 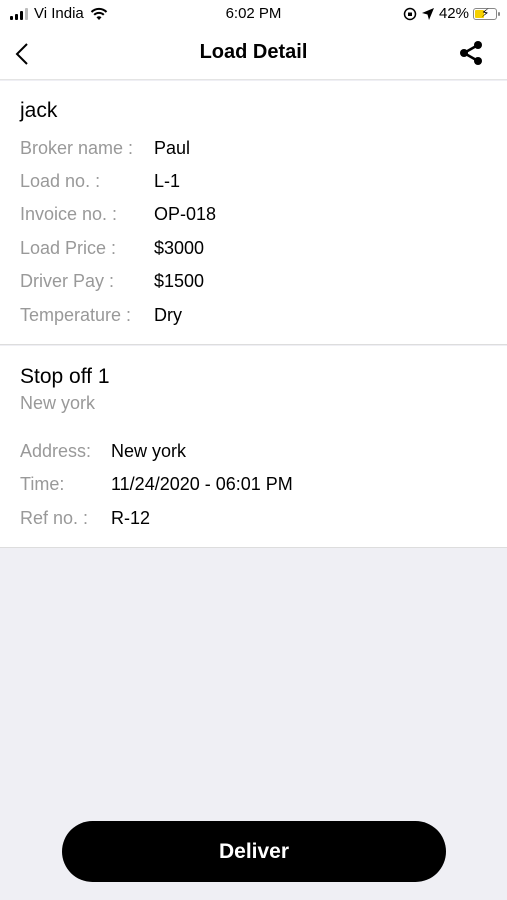 I want to click on load-name: jack, so click(x=39, y=110).